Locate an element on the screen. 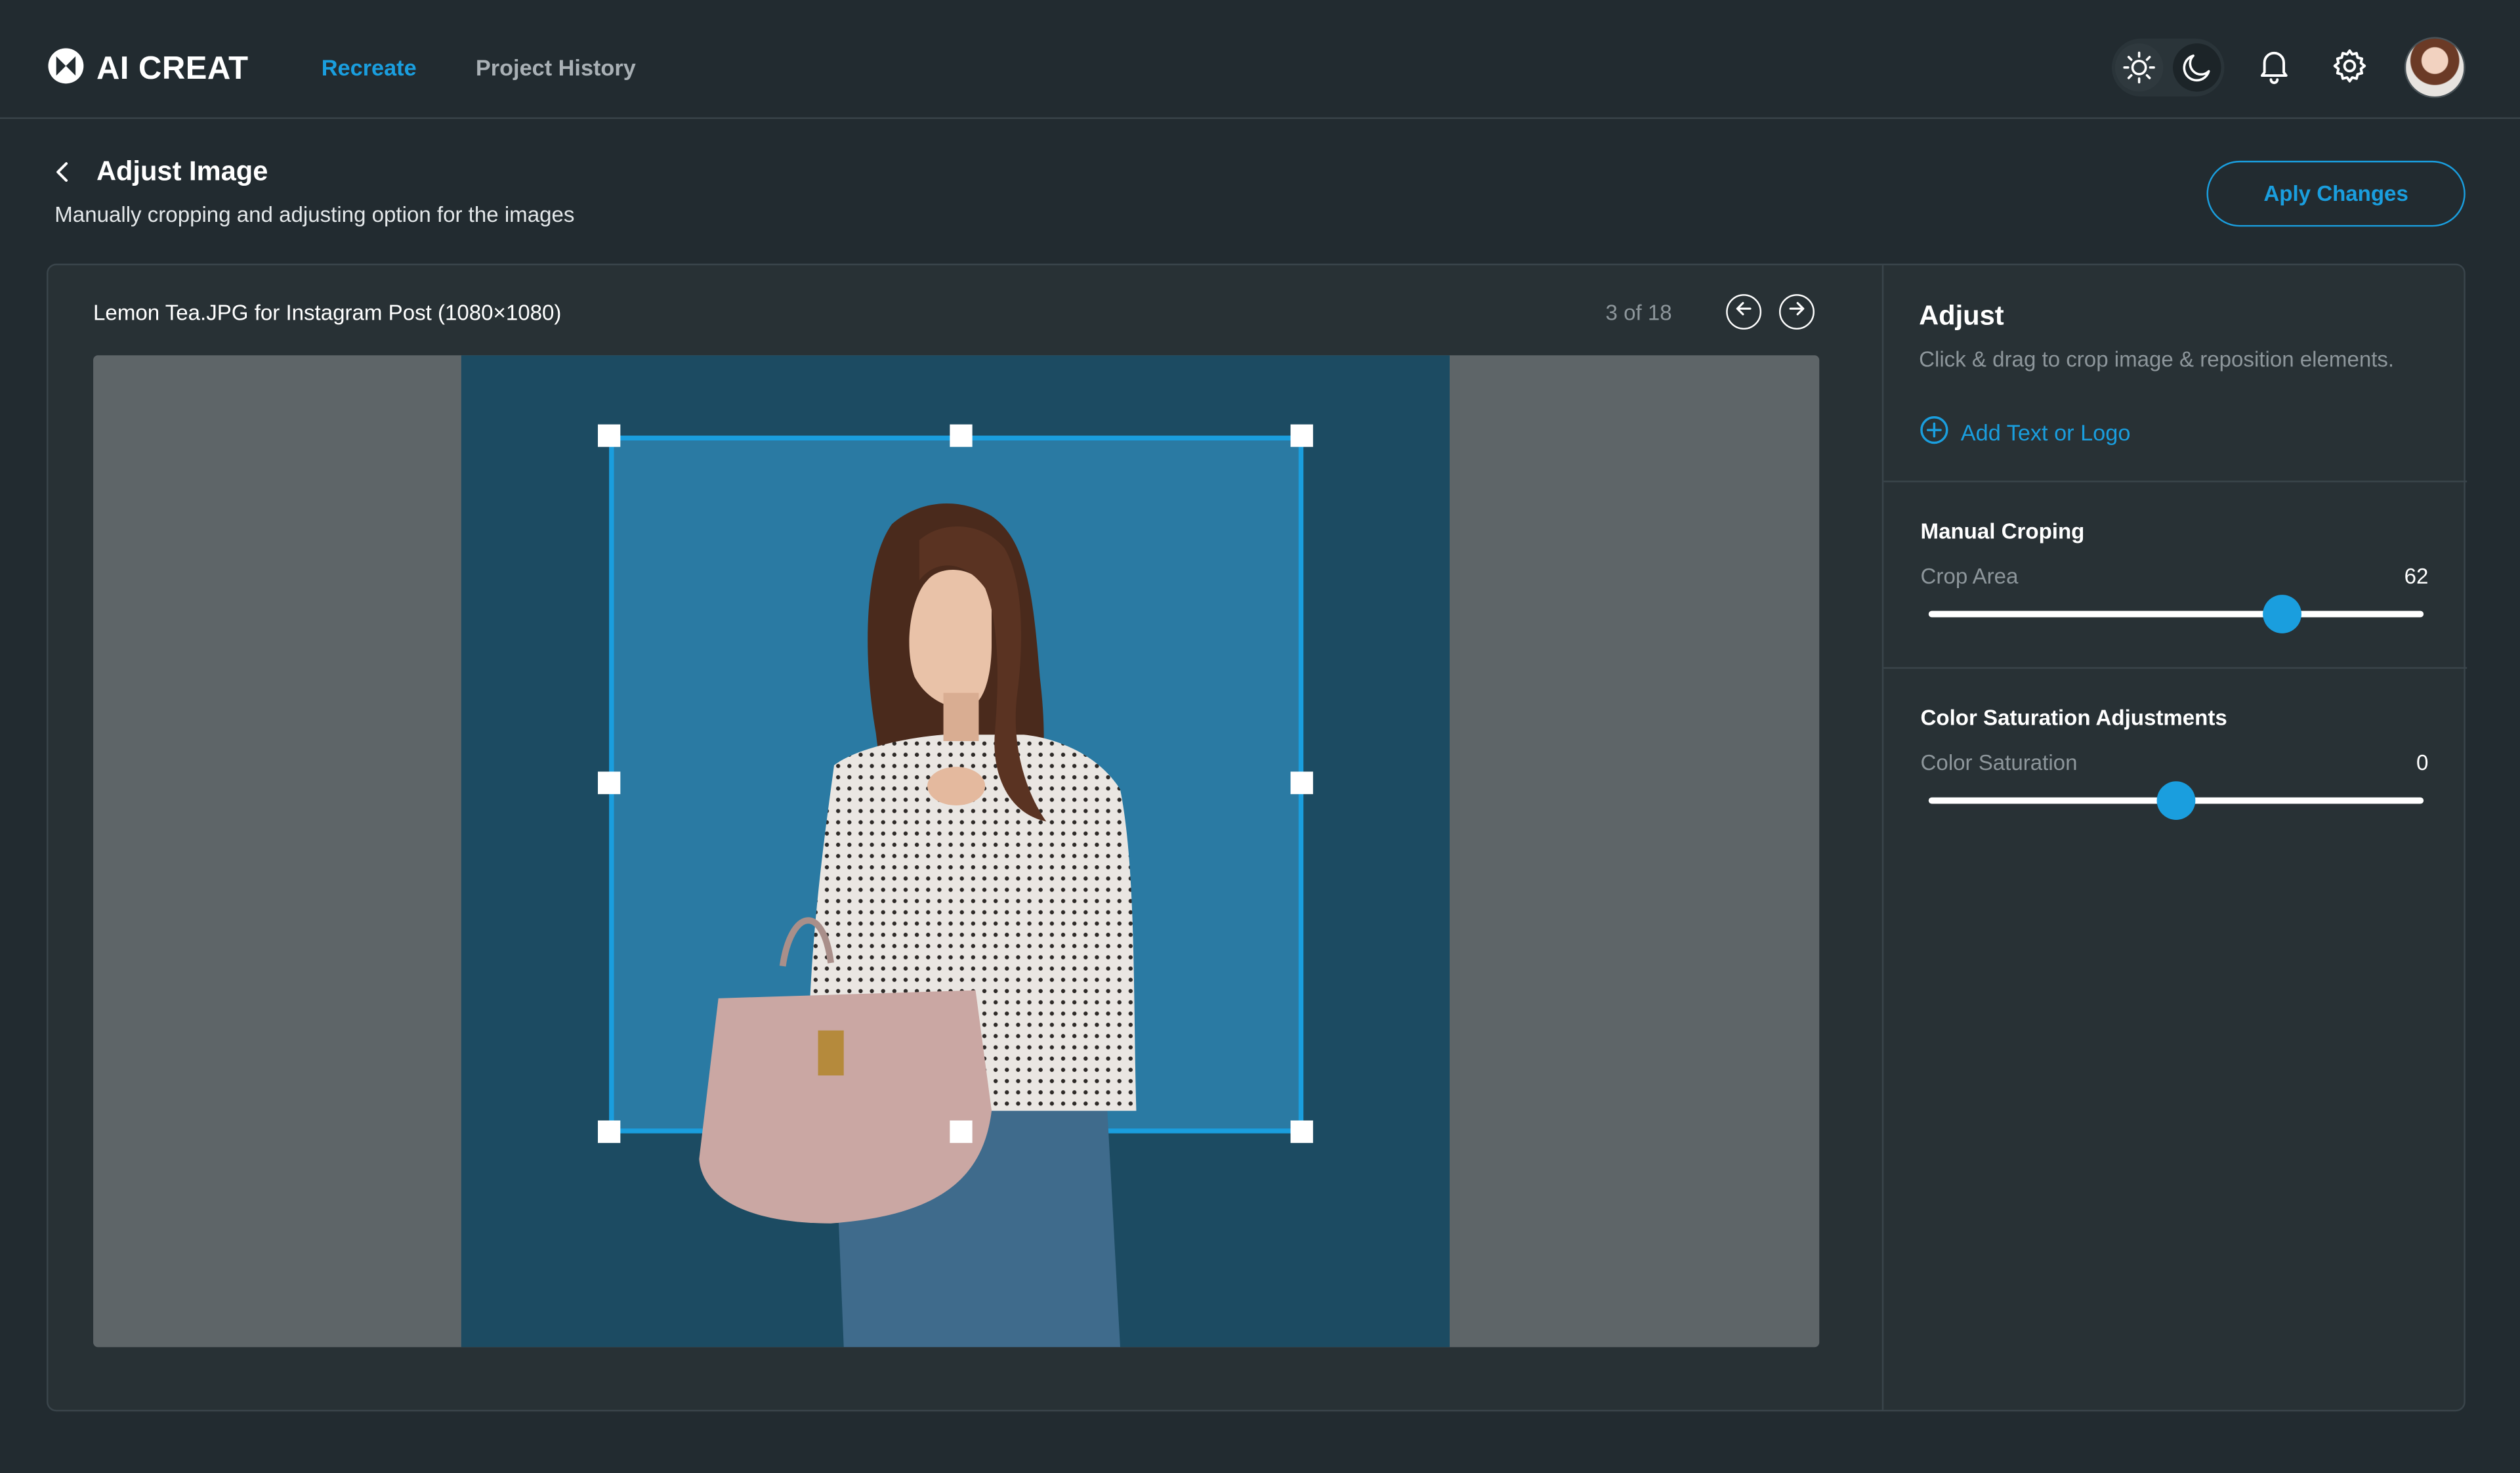 The height and width of the screenshot is (1473, 2520). crop-area-value: 62 is located at coordinates (2416, 576).